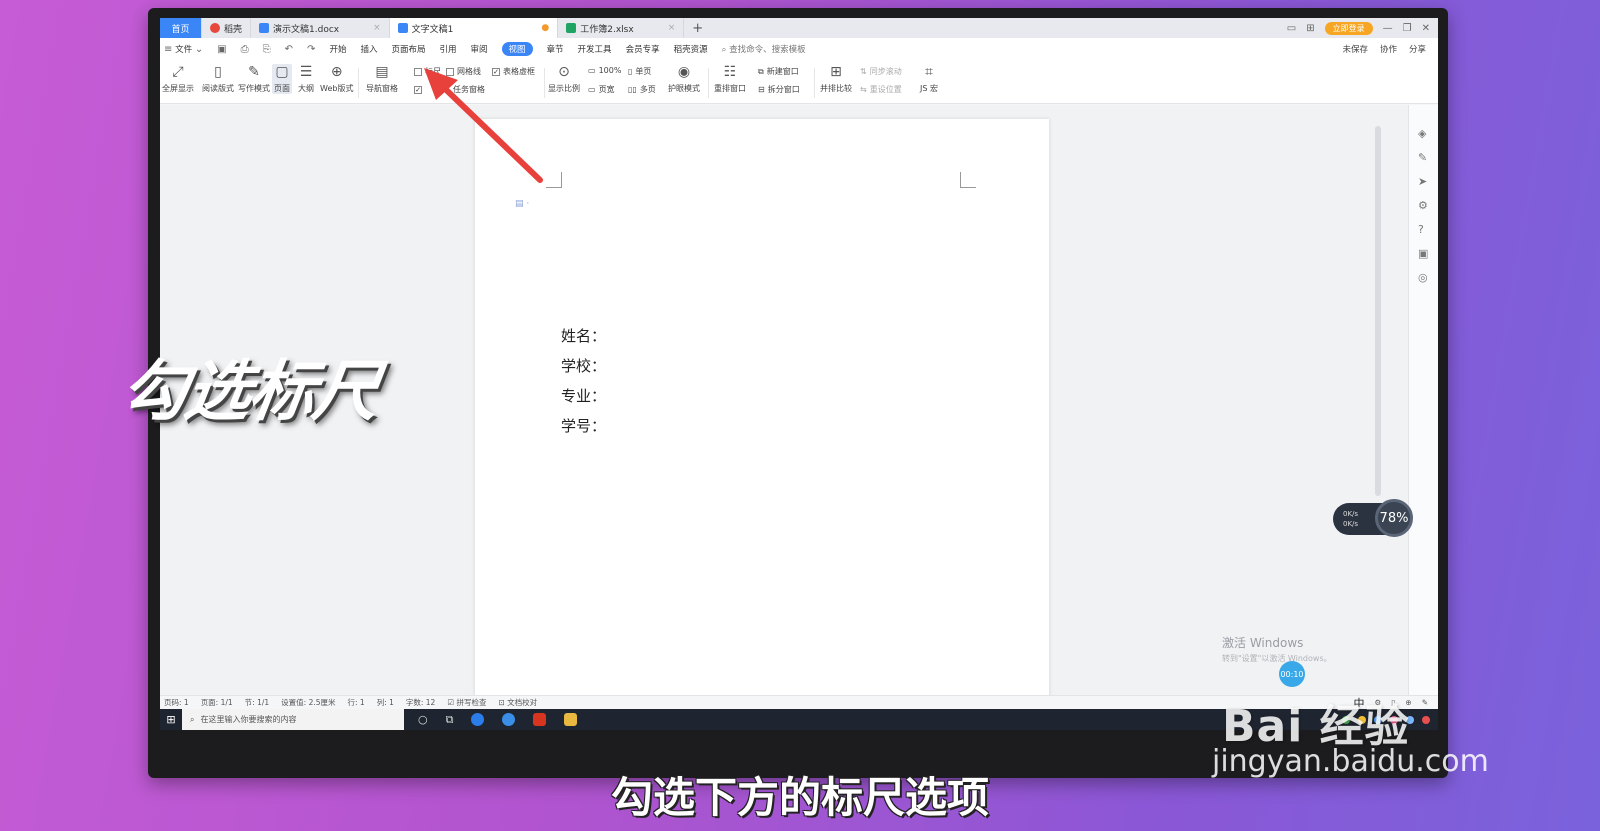 Image resolution: width=1600 pixels, height=831 pixels. What do you see at coordinates (249, 391) in the screenshot?
I see `overlay-caption: 勾选标尺` at bounding box center [249, 391].